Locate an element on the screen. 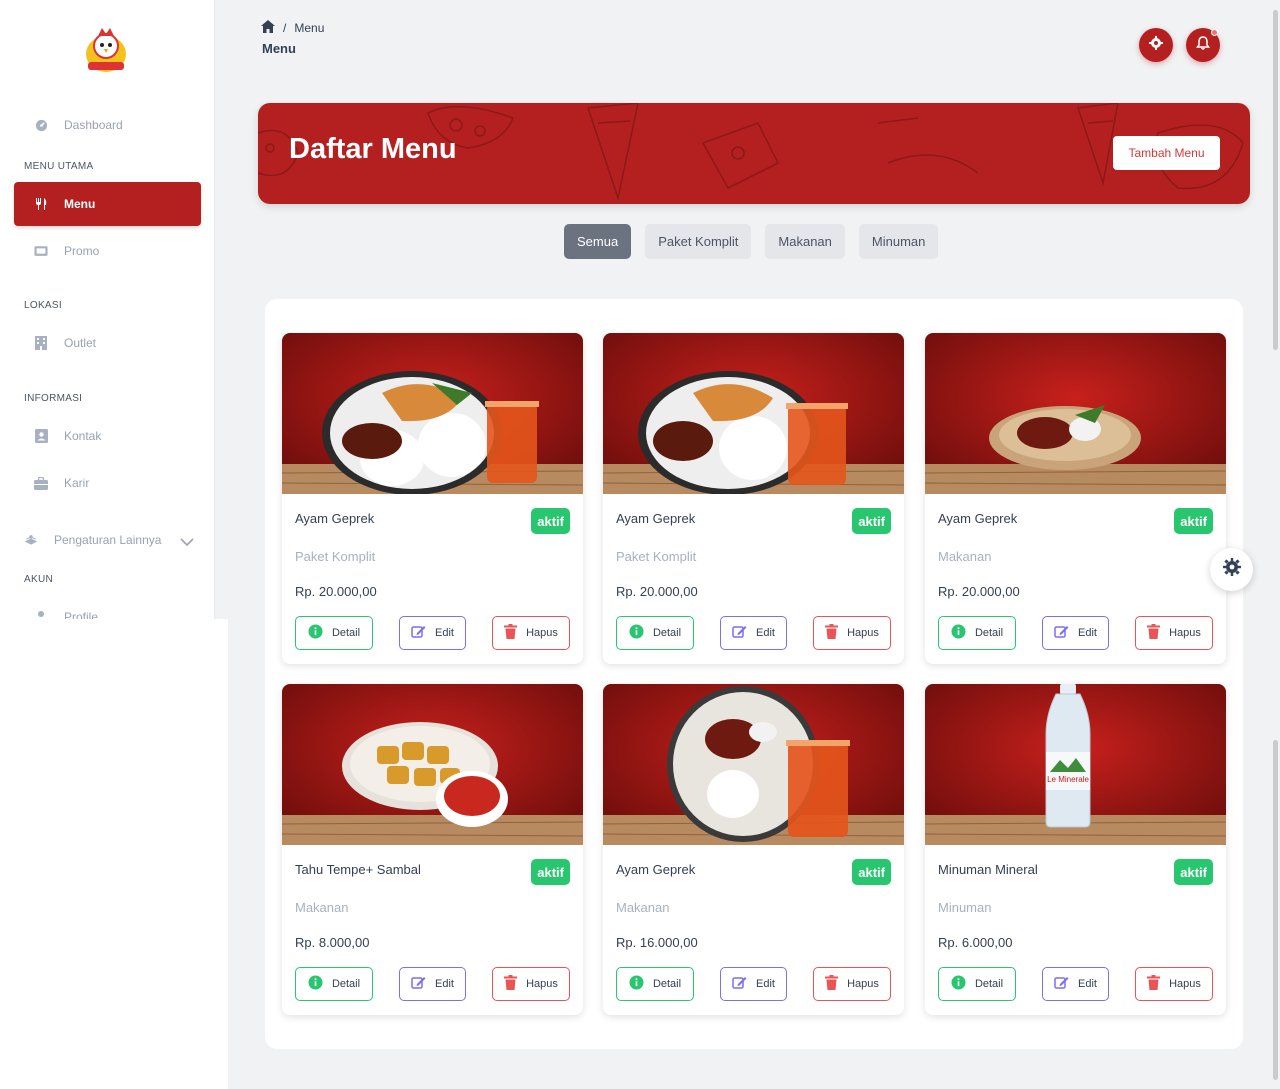  sidebar-item-profile: Profile is located at coordinates (107, 607).